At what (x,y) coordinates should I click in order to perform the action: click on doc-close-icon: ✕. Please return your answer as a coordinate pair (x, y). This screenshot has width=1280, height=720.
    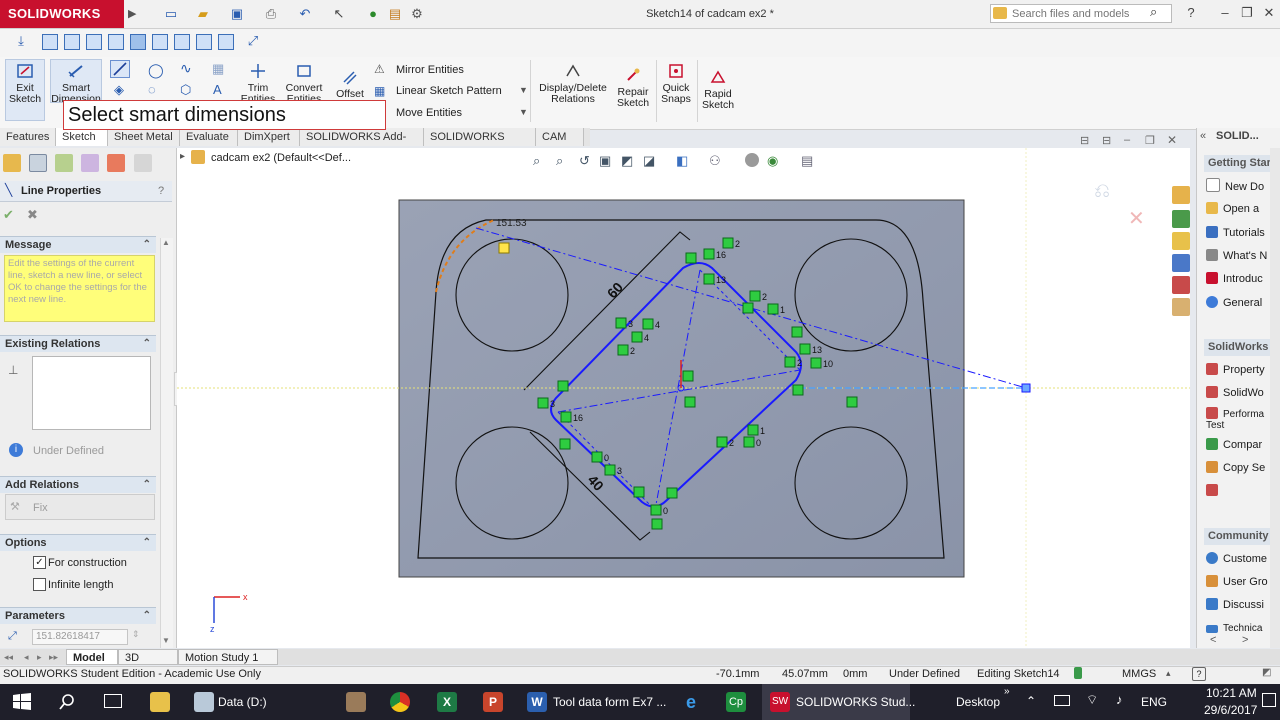
    Looking at the image, I should click on (1172, 140).